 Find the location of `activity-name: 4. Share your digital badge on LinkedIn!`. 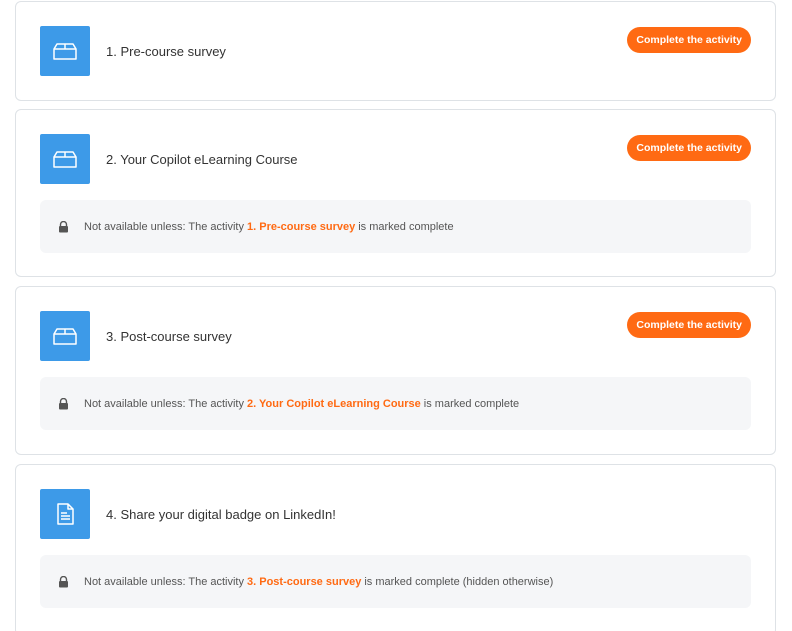

activity-name: 4. Share your digital badge on LinkedIn! is located at coordinates (221, 514).